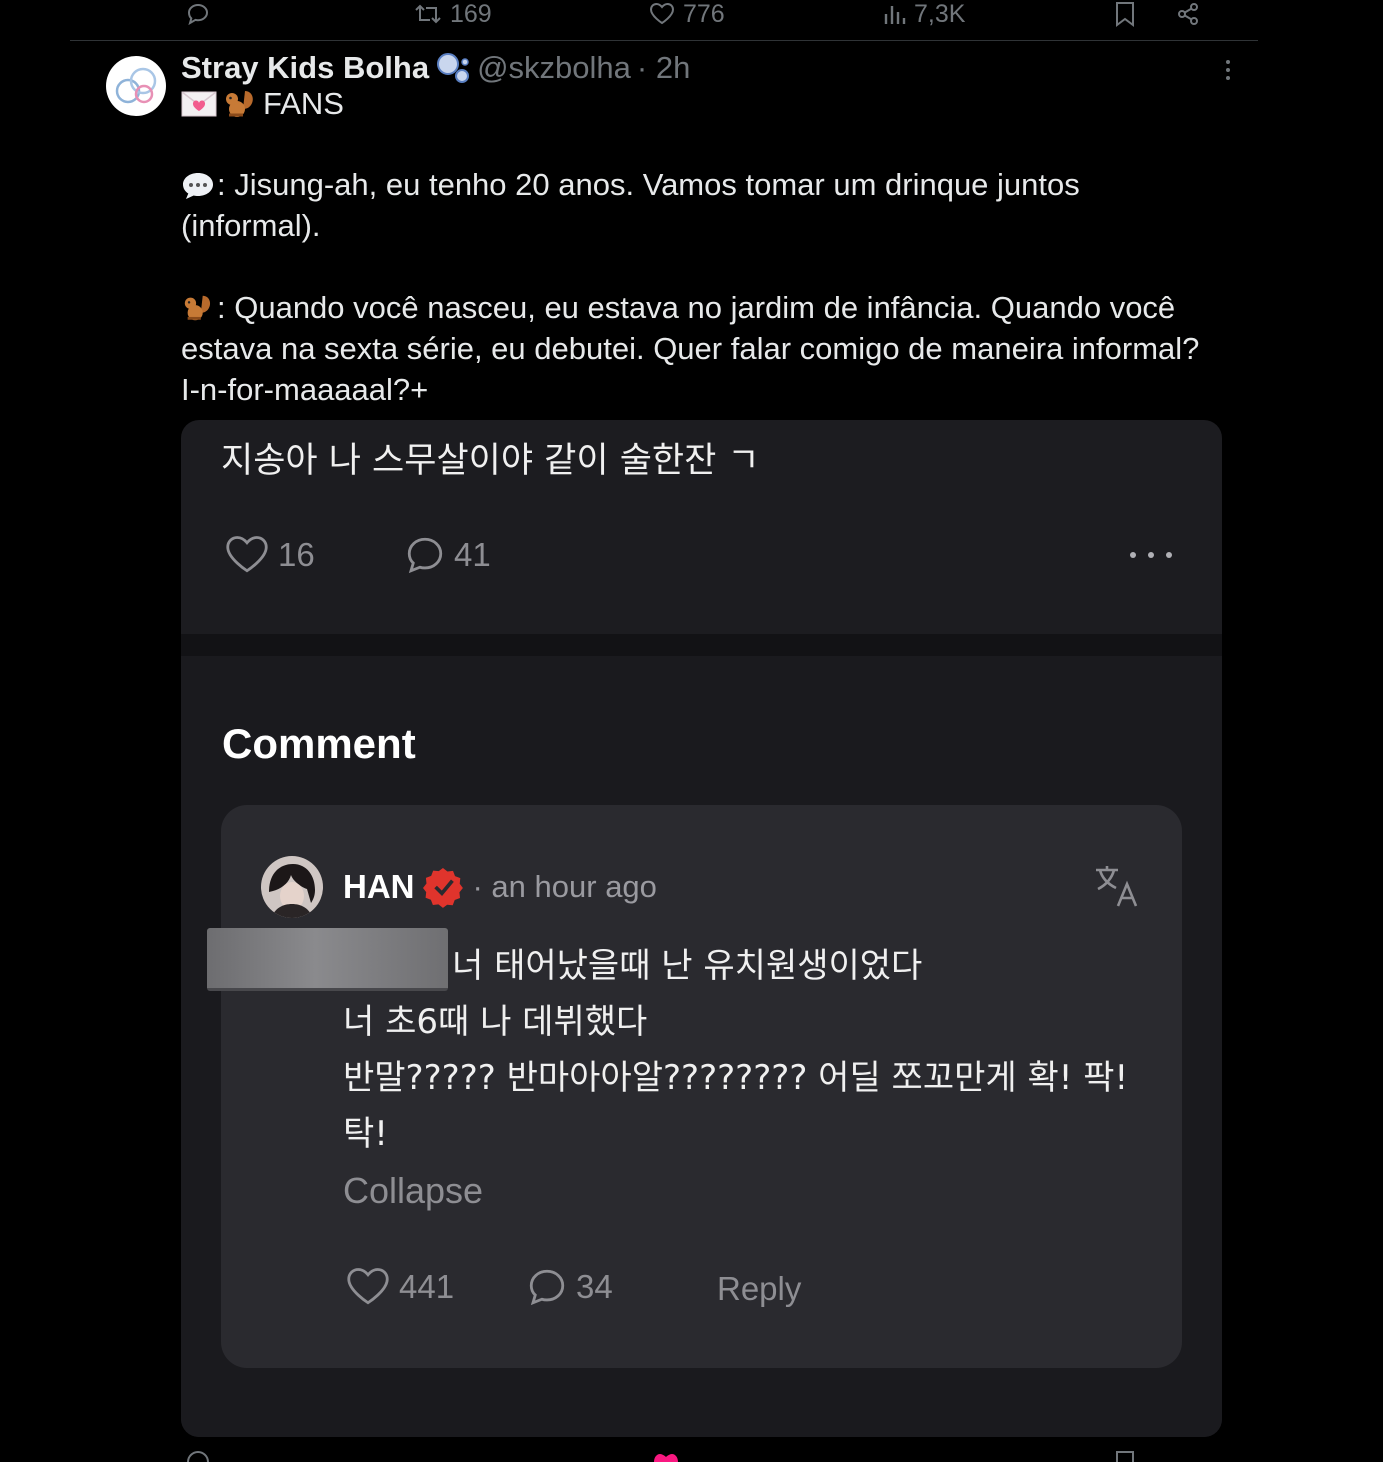 The image size is (1383, 1462). What do you see at coordinates (442, 887) in the screenshot?
I see `verified-badge-icon` at bounding box center [442, 887].